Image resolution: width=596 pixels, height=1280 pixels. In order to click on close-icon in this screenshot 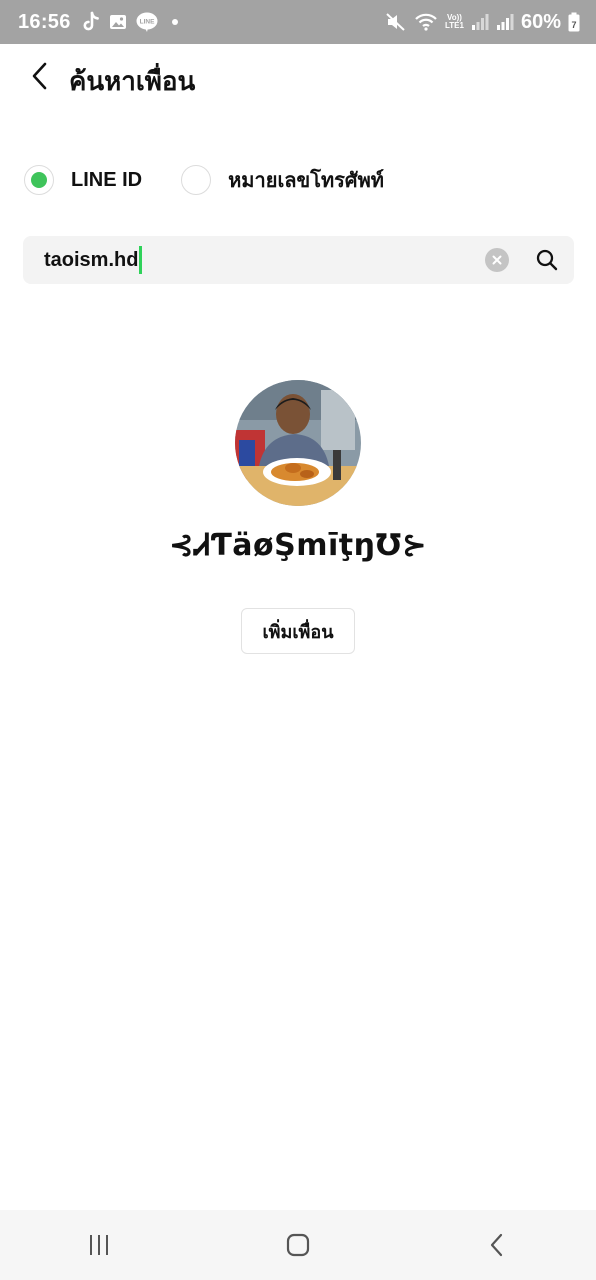, I will do `click(497, 260)`.